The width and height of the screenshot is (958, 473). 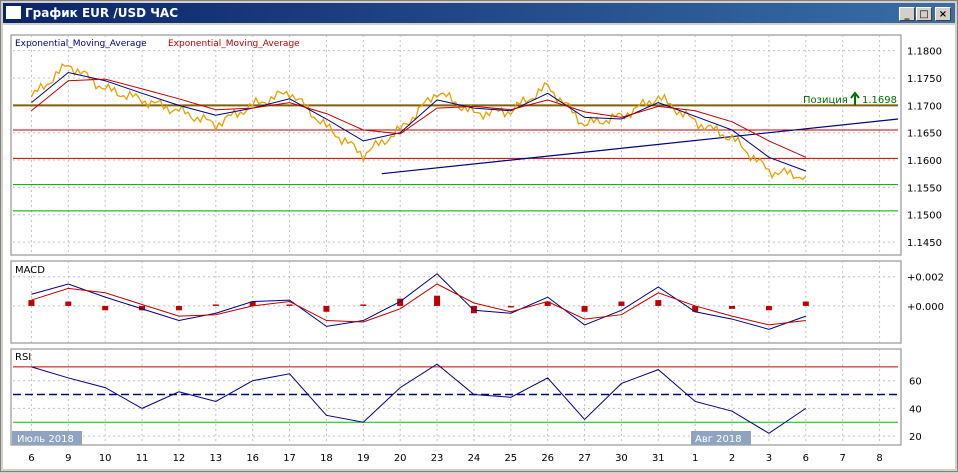 What do you see at coordinates (924, 188) in the screenshot?
I see `price-tick-label: 1.1550` at bounding box center [924, 188].